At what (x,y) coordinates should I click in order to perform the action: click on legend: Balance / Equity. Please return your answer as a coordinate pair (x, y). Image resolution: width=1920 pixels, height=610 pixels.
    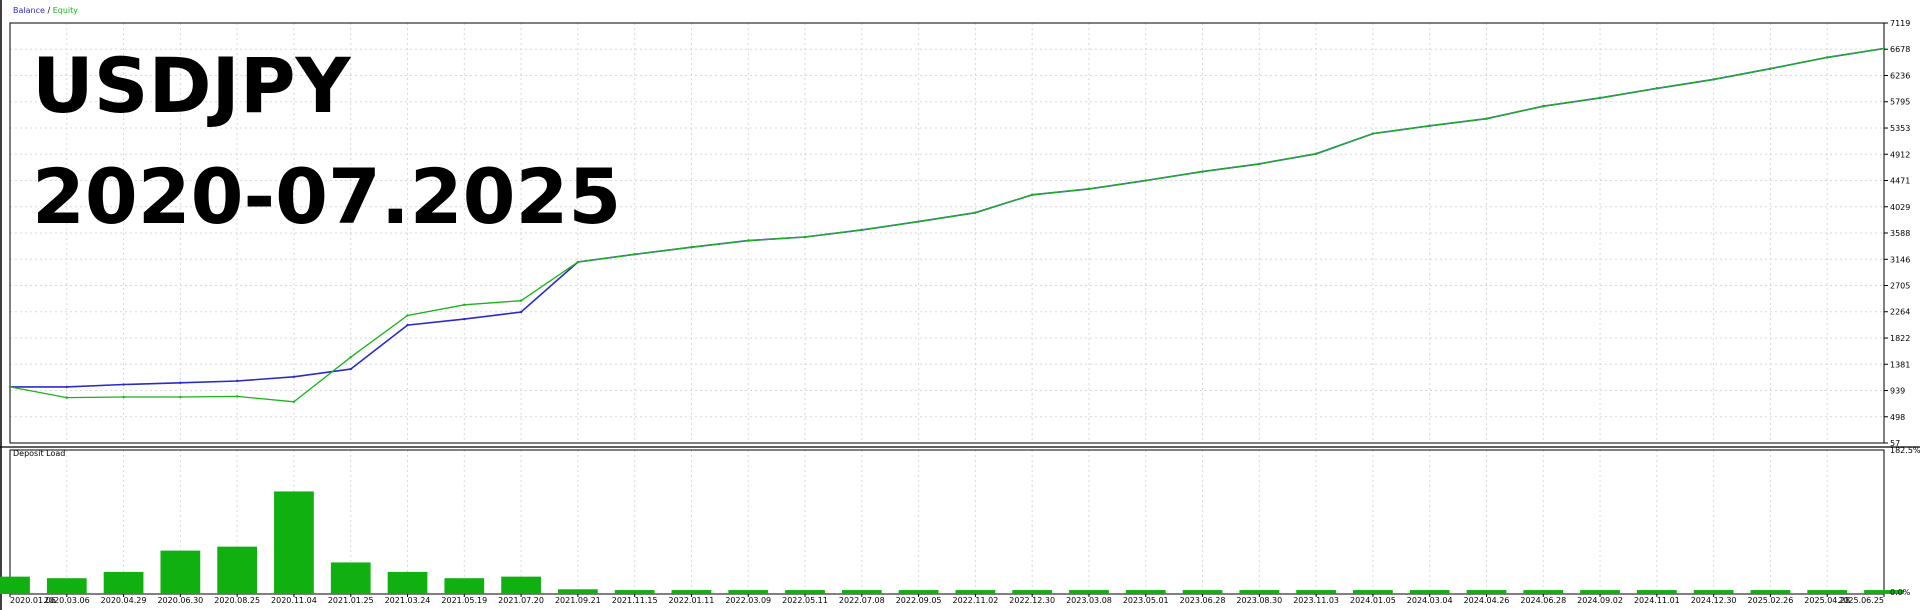
    Looking at the image, I should click on (45, 10).